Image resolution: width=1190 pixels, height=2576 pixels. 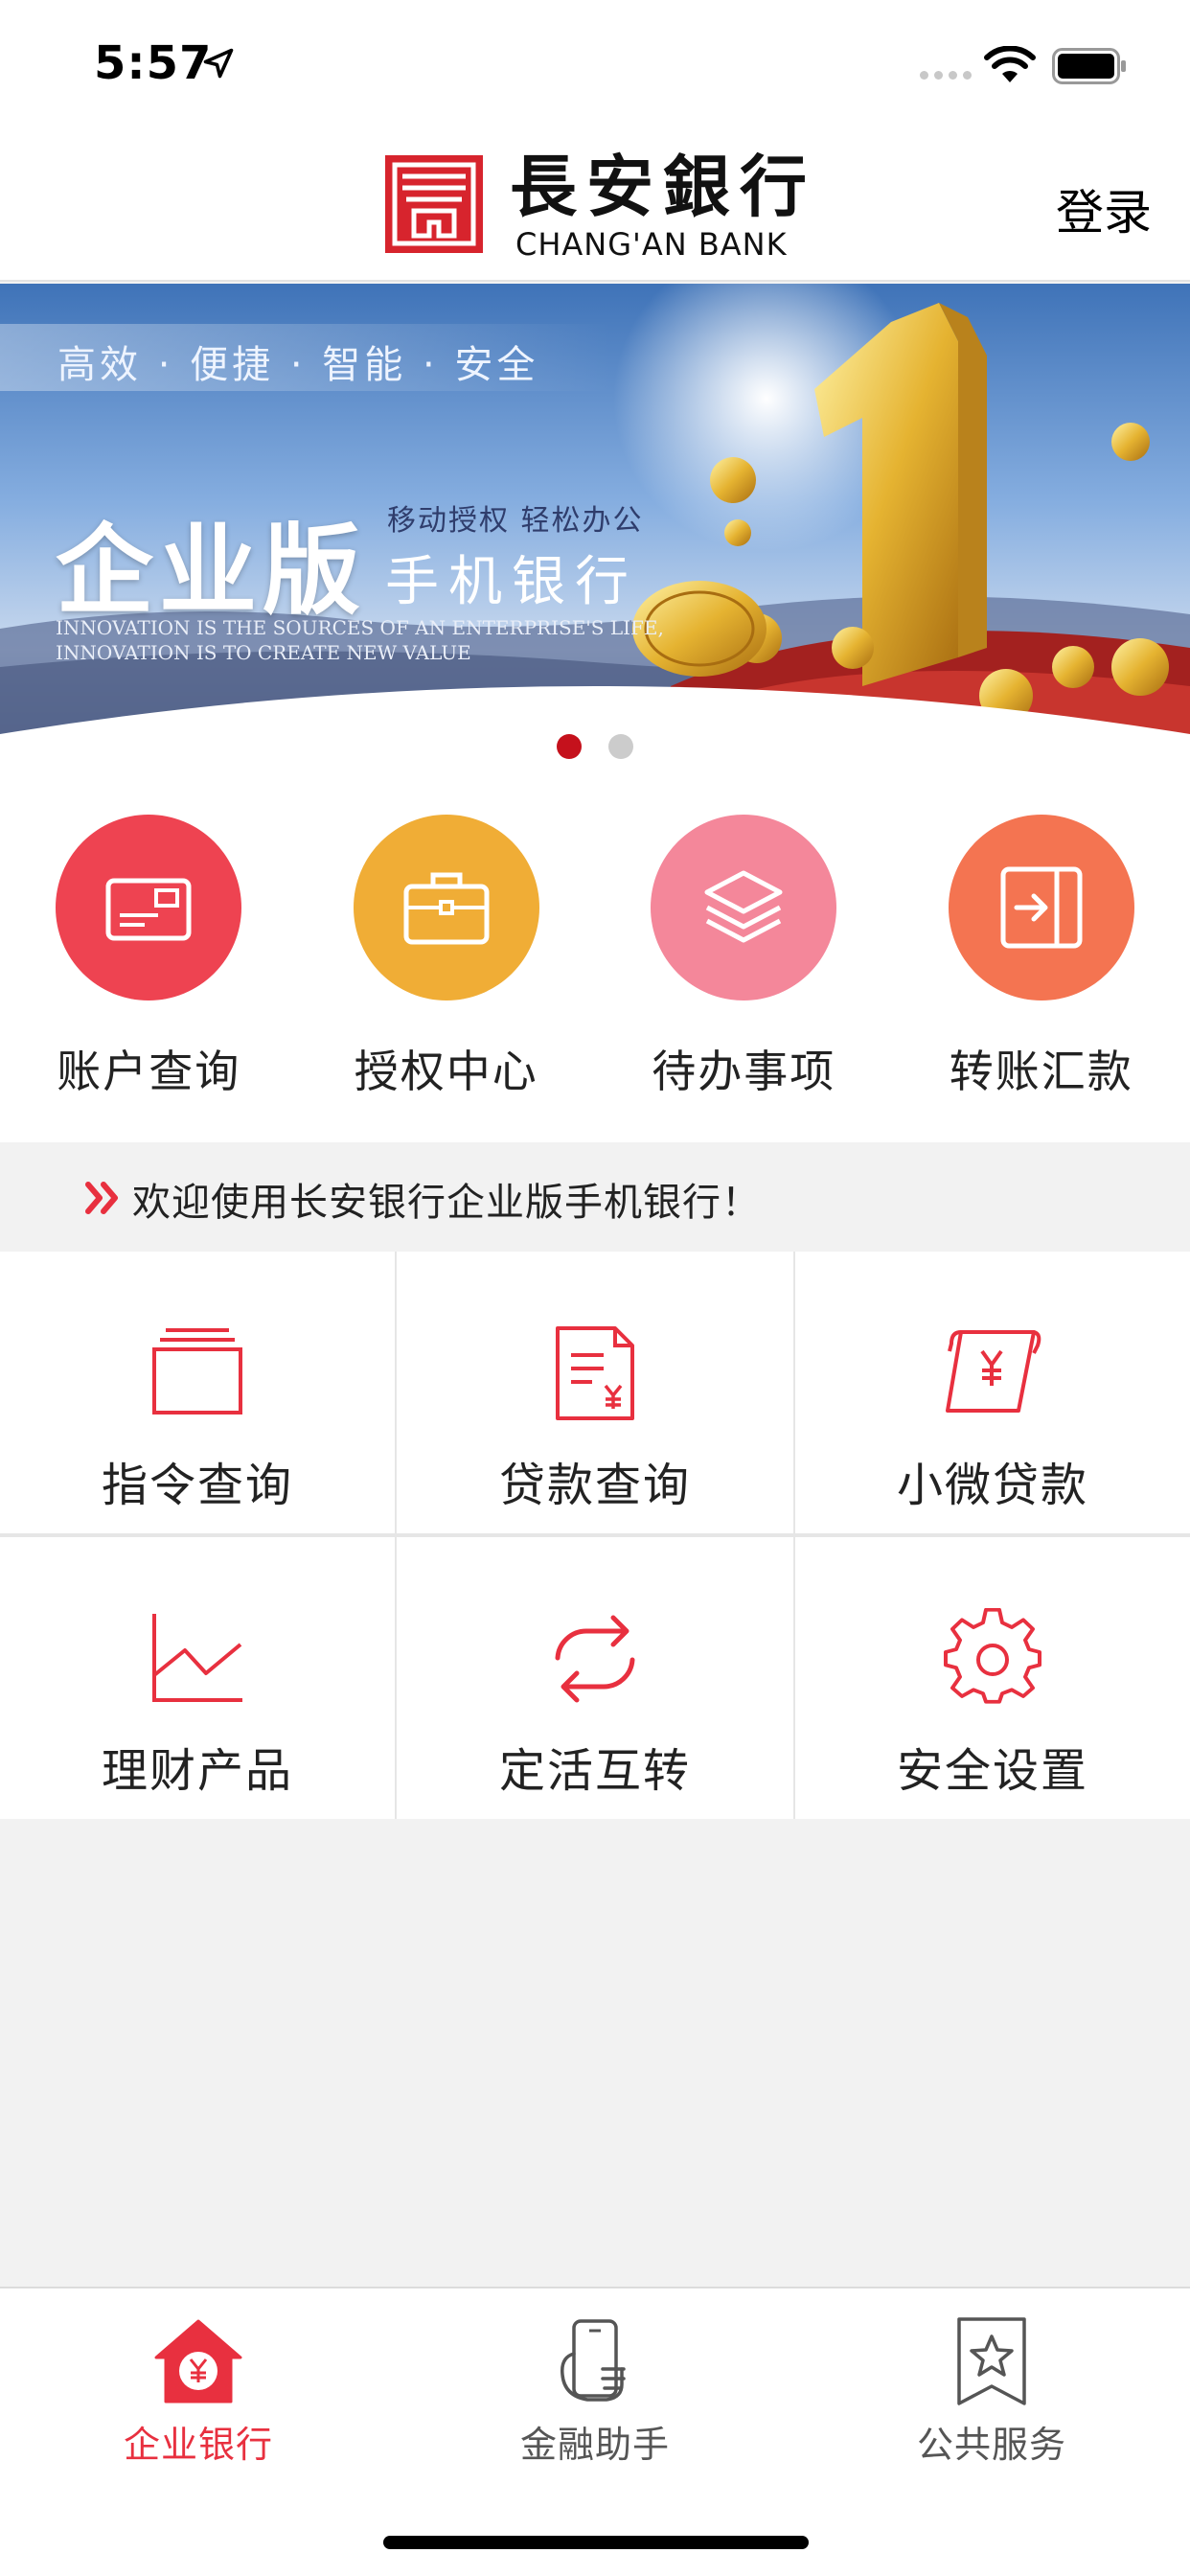 I want to click on service-security-settings: 安全设置, so click(x=992, y=1678).